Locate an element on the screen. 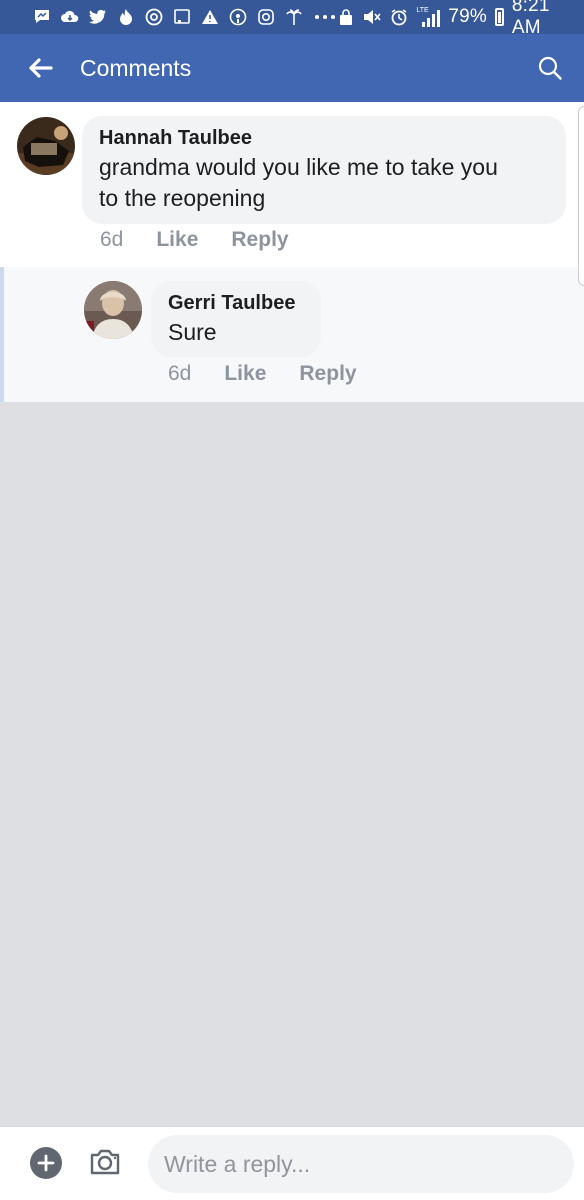  reply-bubble: Gerri Taulbee Sure is located at coordinates (236, 319).